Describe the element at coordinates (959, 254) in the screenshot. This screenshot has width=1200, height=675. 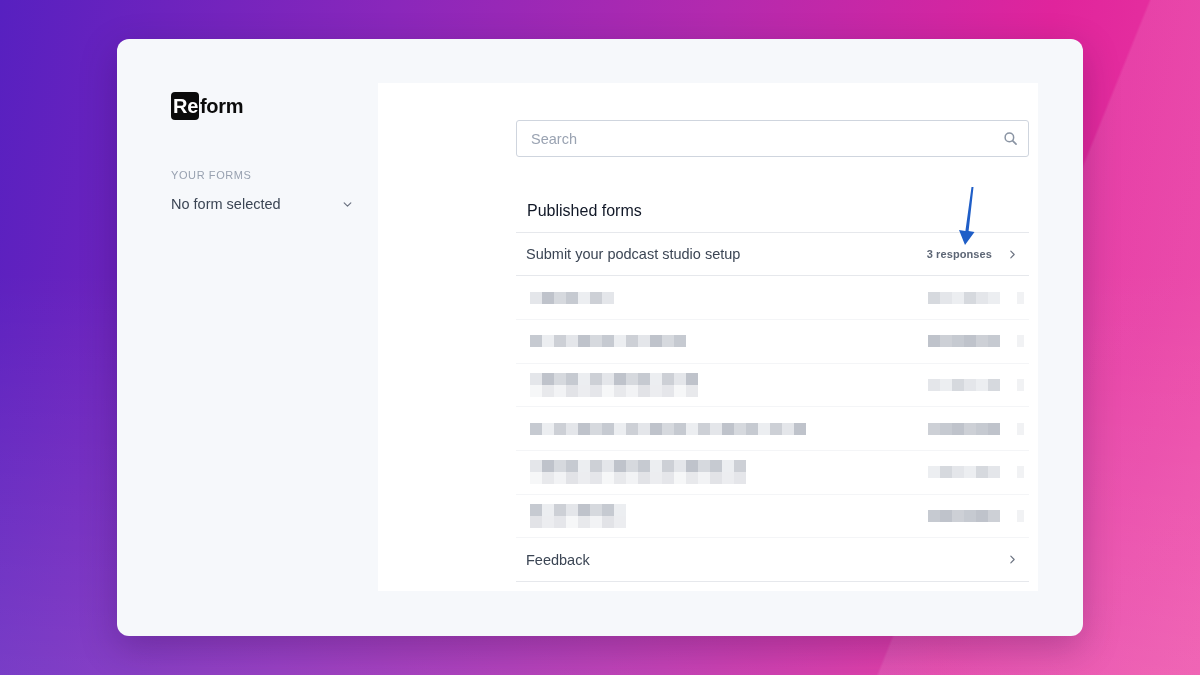
I see `response-count: 3 responses` at that location.